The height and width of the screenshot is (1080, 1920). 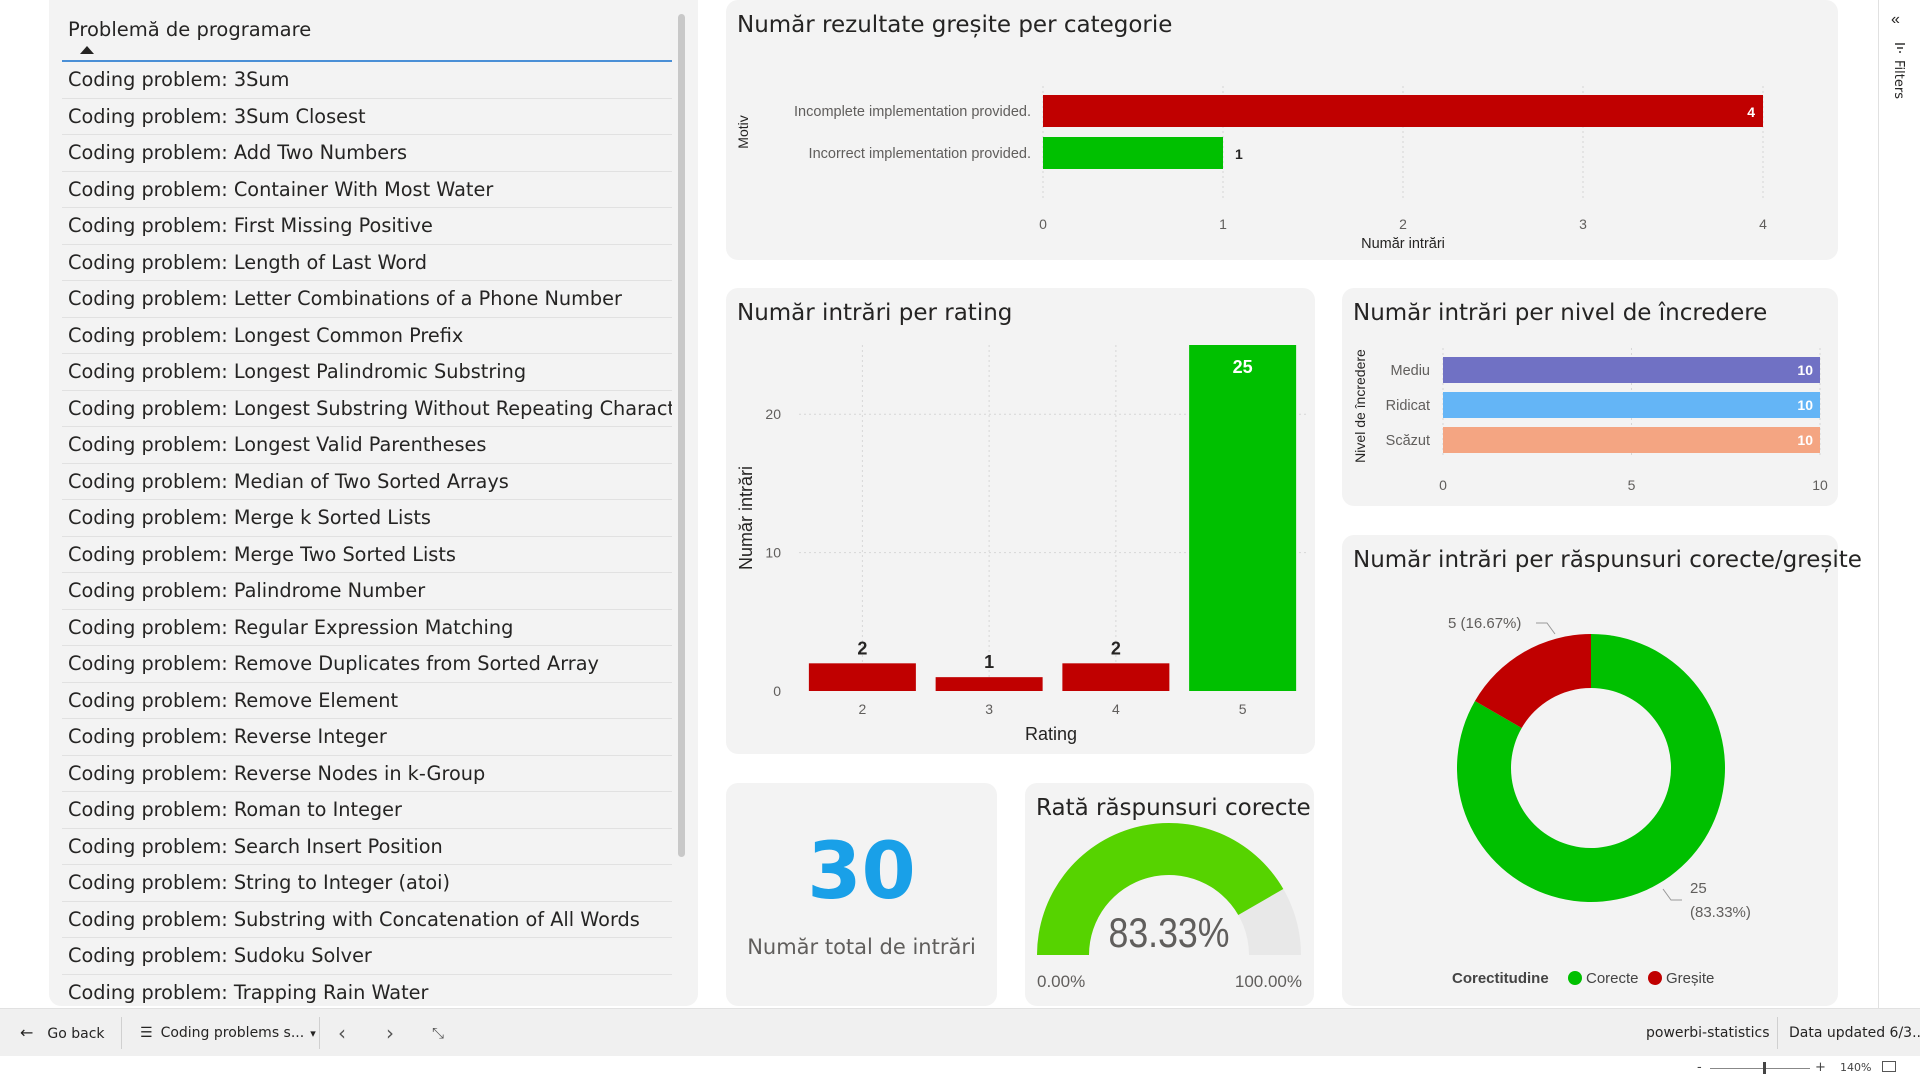 I want to click on x-tick-label: 2, so click(x=1403, y=224).